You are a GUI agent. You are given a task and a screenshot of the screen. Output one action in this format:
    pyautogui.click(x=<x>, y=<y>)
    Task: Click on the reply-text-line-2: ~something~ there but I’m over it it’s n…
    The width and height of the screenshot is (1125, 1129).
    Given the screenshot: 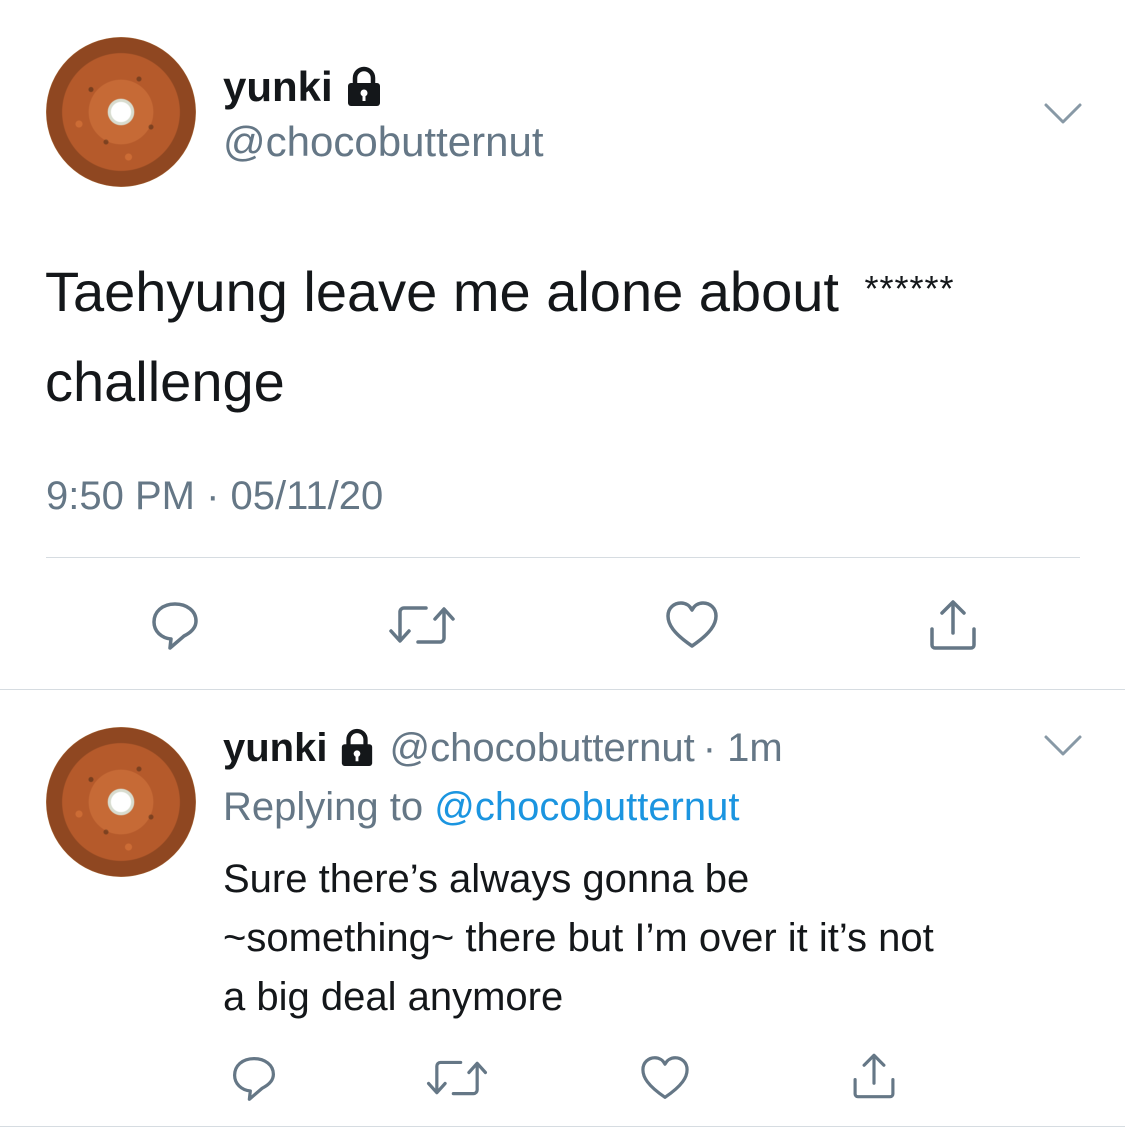 What is the action you would take?
    pyautogui.click(x=578, y=938)
    